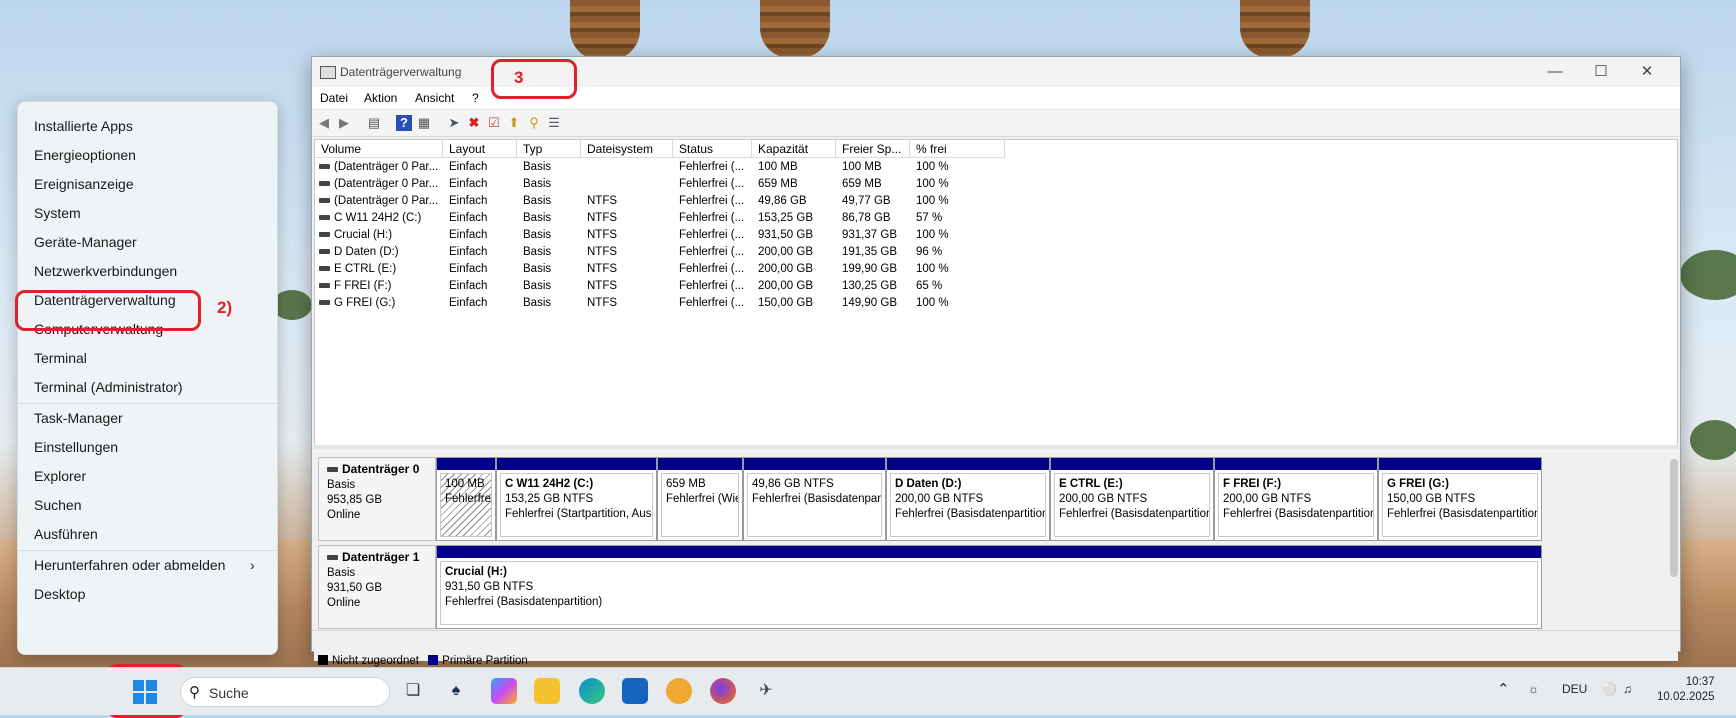 The height and width of the screenshot is (718, 1736). I want to click on partition-block: 100 MB Fehlerfrei, so click(466, 499).